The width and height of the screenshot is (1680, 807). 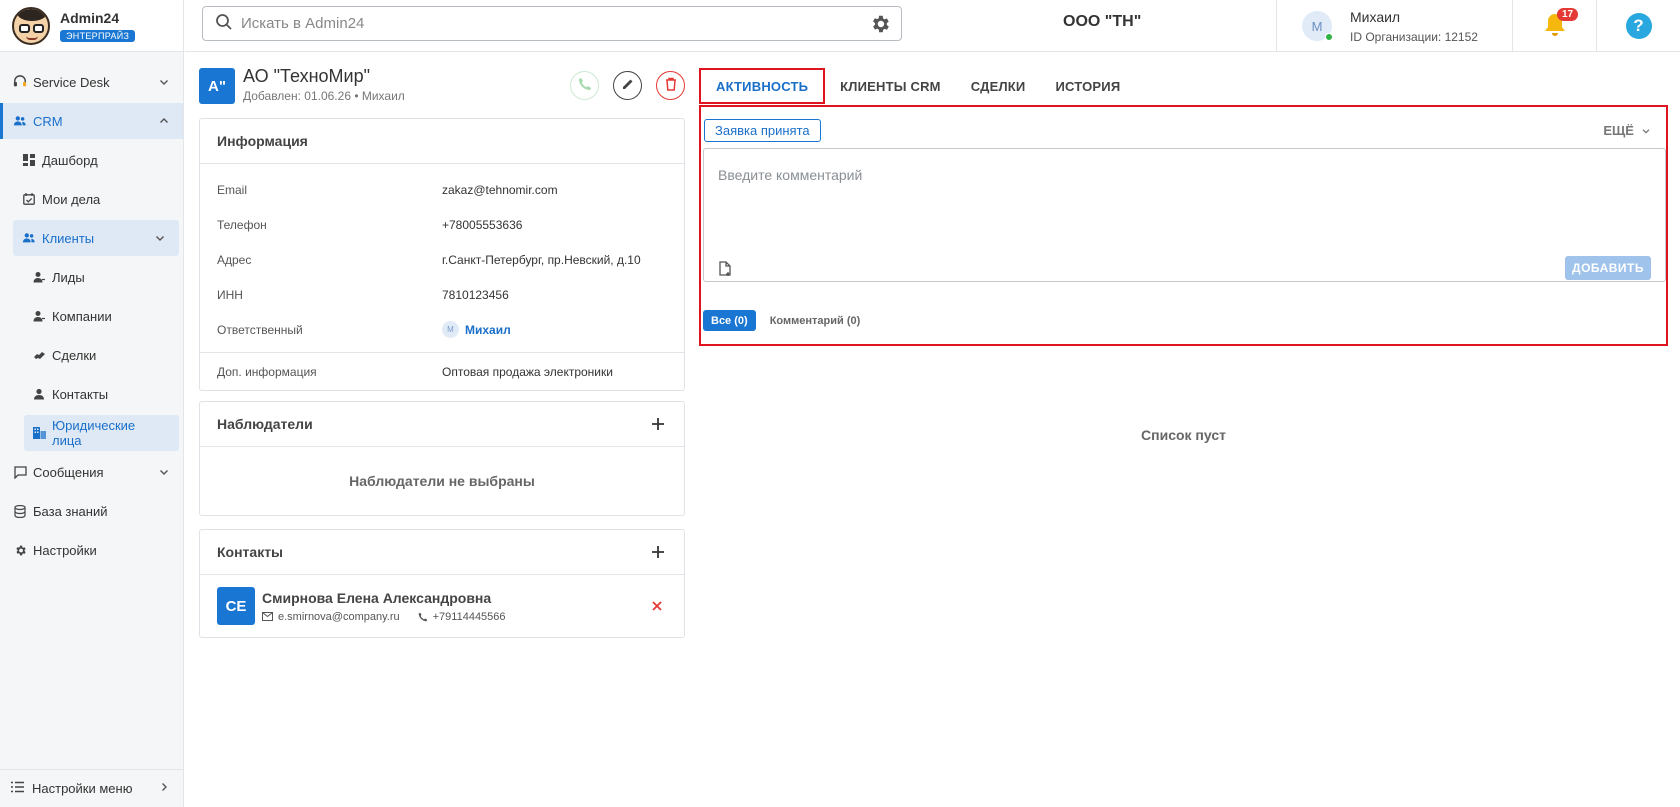 I want to click on info-key: Ответственный, so click(x=260, y=329).